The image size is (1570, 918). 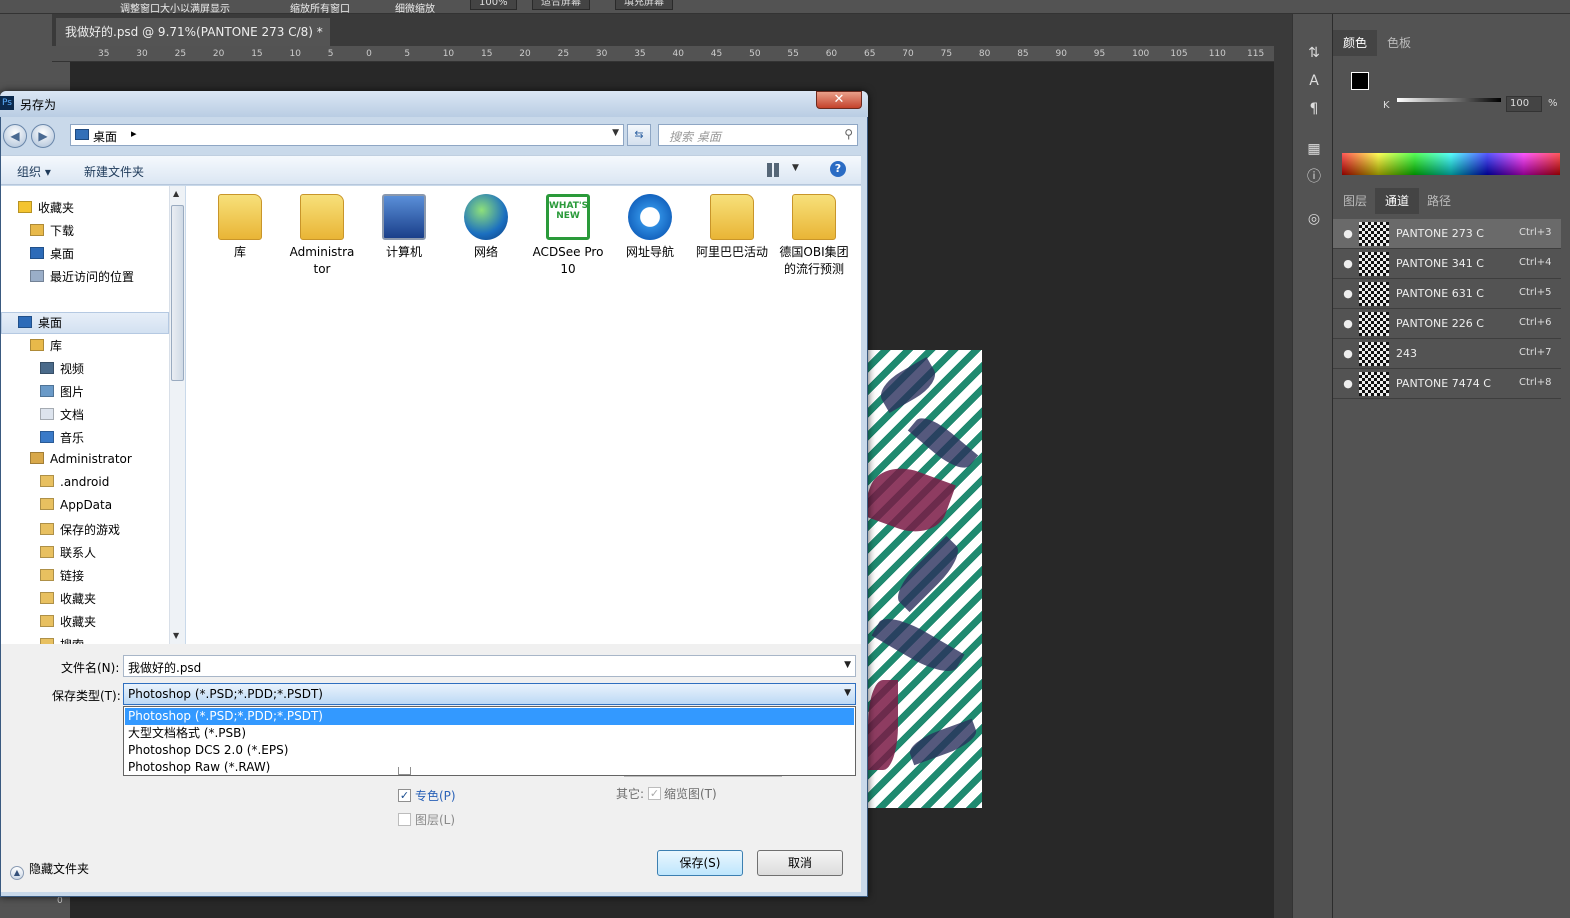 What do you see at coordinates (46, 345) in the screenshot?
I see `nav-item-libraries: 库` at bounding box center [46, 345].